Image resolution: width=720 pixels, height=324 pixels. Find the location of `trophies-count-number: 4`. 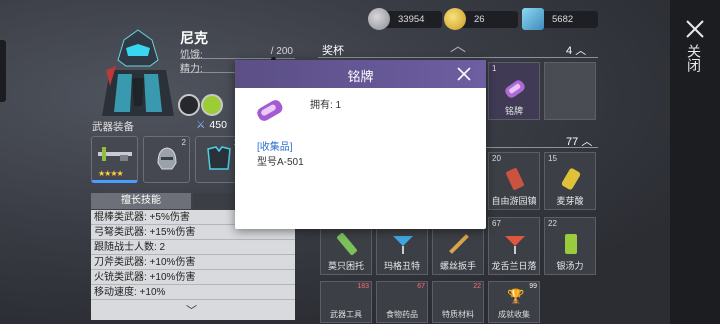

trophies-count-number: 4 is located at coordinates (569, 51).